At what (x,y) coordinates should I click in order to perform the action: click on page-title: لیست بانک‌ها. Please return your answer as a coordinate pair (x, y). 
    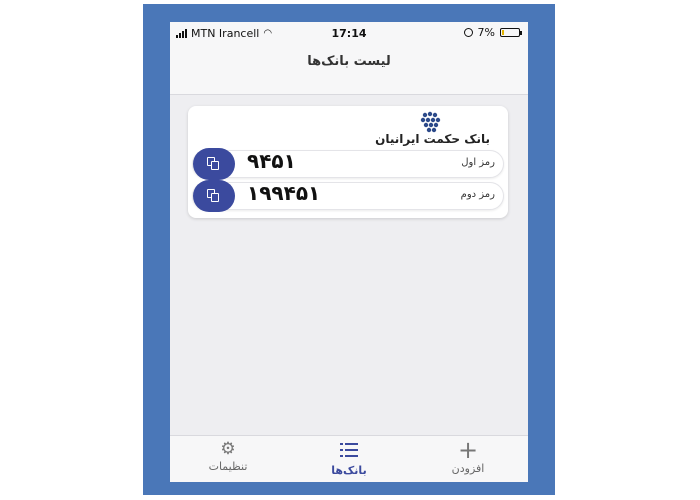
    Looking at the image, I should click on (349, 61).